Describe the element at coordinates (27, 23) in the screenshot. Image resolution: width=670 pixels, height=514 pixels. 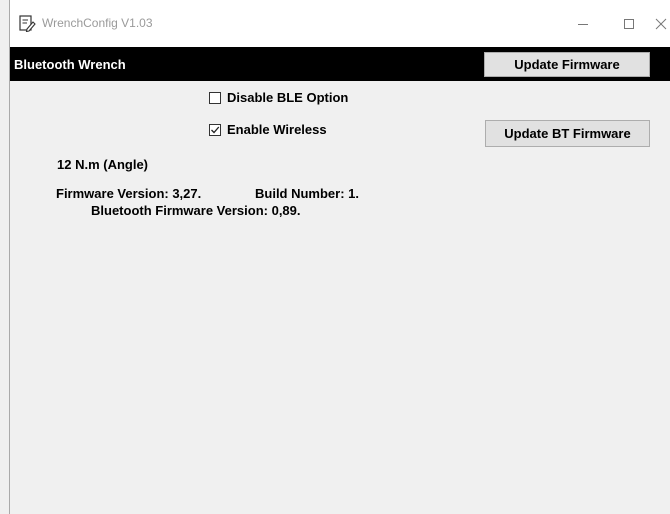
I see `notepad-edit-icon` at that location.